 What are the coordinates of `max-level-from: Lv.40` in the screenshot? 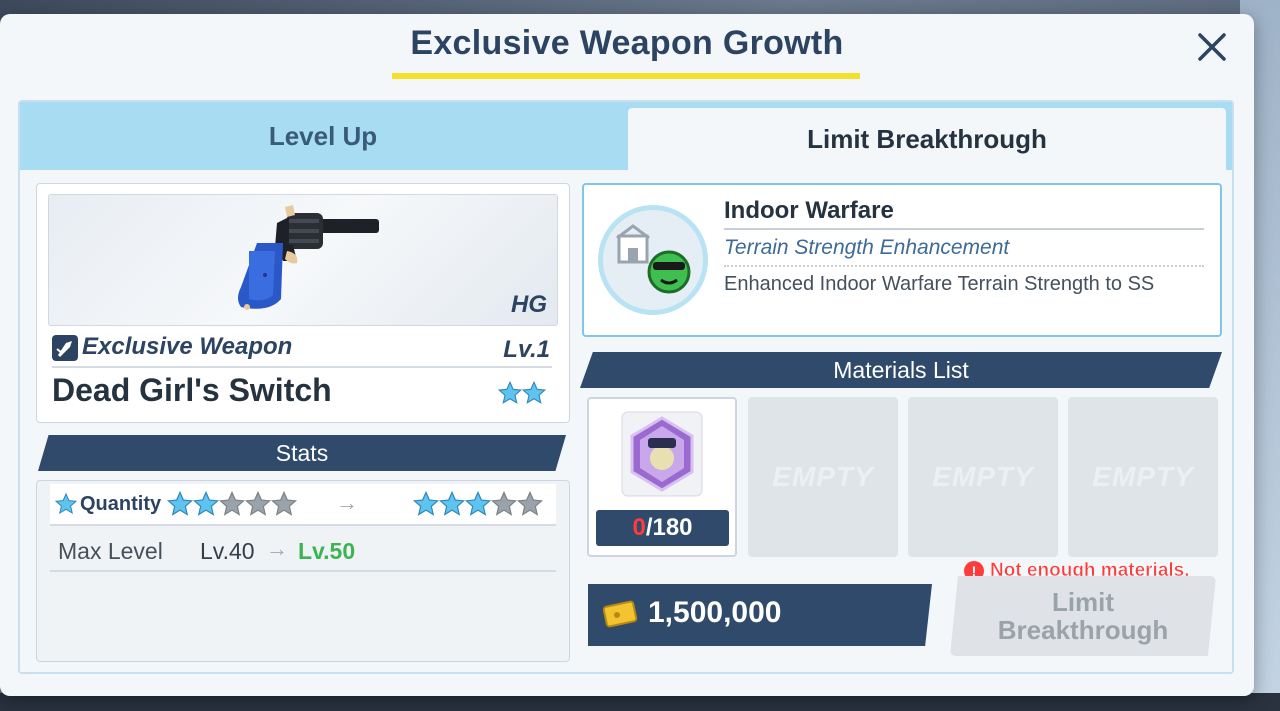 It's located at (227, 551).